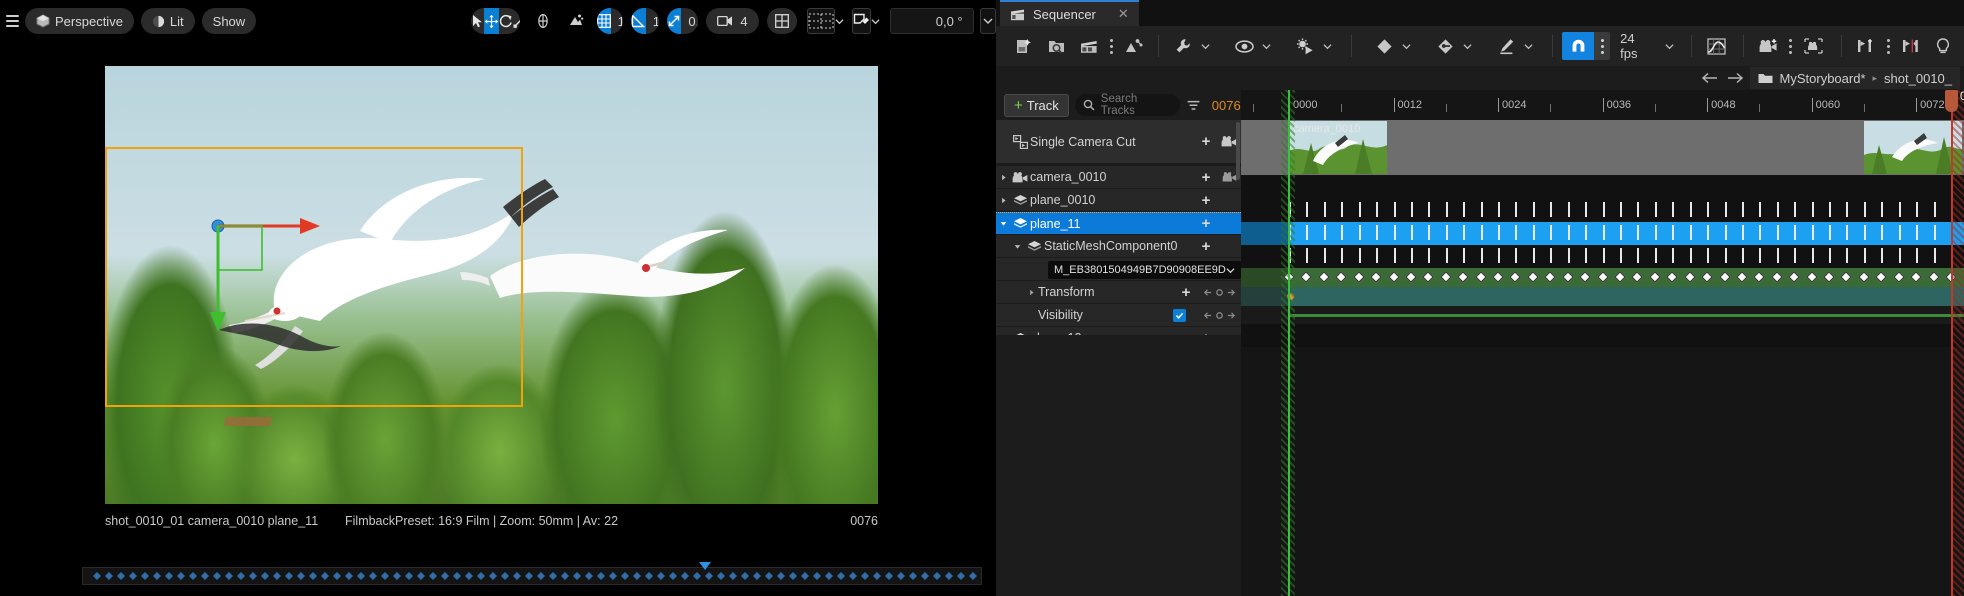  Describe the element at coordinates (1134, 46) in the screenshot. I see `actions-icon` at that location.